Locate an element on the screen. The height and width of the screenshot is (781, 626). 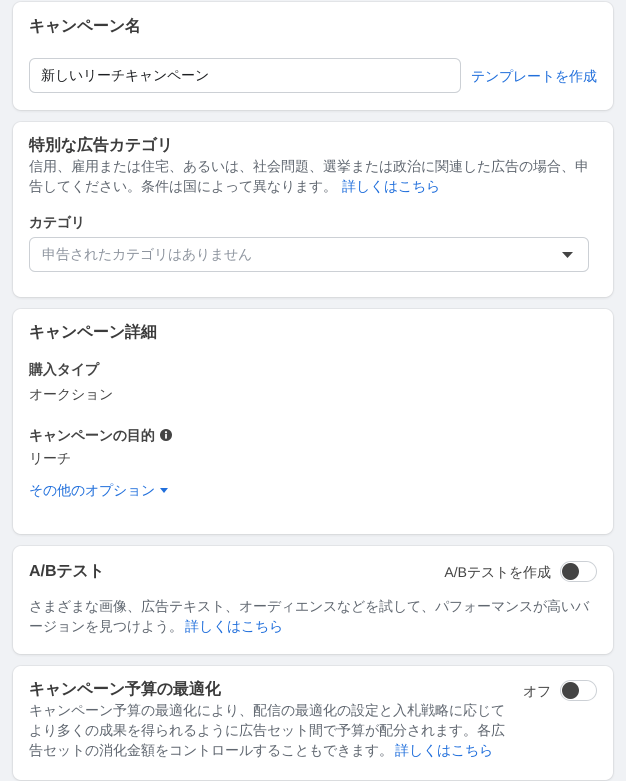
description-text: キャンペーン予算の最適化により、配信の最適化の設定と入札戦略に応じてより多くの成果を得られるように広告セット間で予算が配分されます。各広告セットの消化金額をコントロールすることもできます。詳しくはこちら is located at coordinates (267, 730).